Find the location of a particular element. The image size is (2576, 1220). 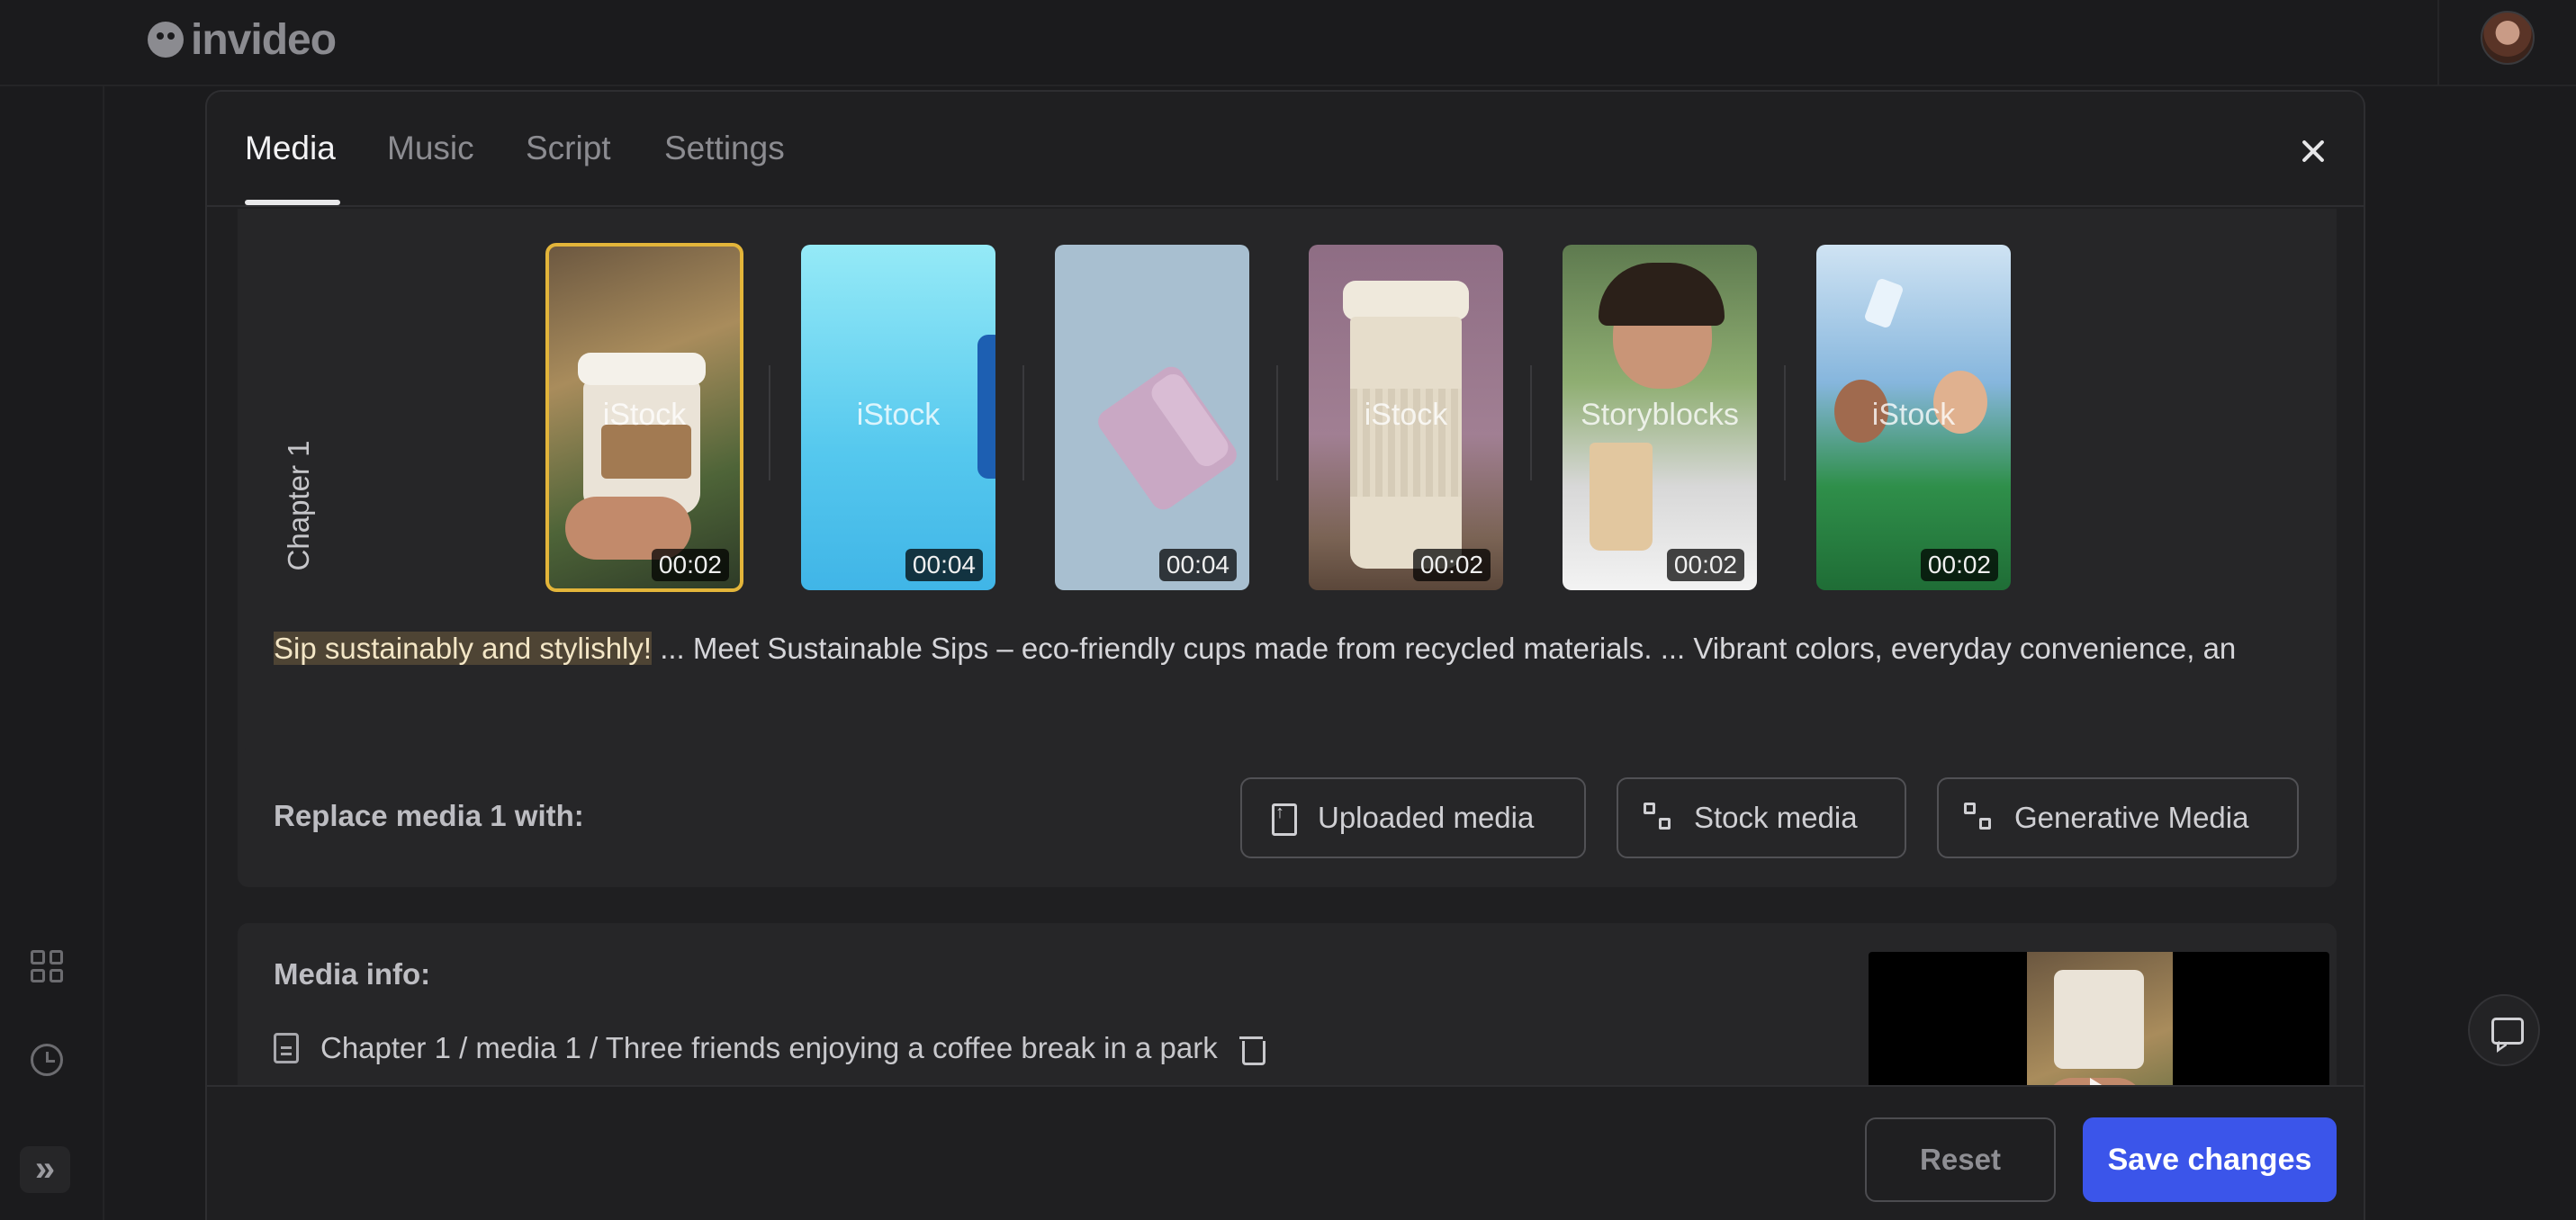

uploaded-media-button: Uploaded media is located at coordinates (1413, 817).